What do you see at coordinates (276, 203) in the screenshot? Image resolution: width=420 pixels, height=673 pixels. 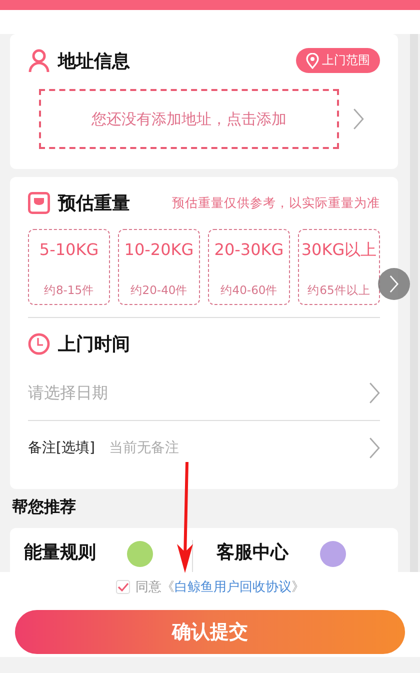 I see `weight-note: 预估重量仅供参考，以实际重量为准` at bounding box center [276, 203].